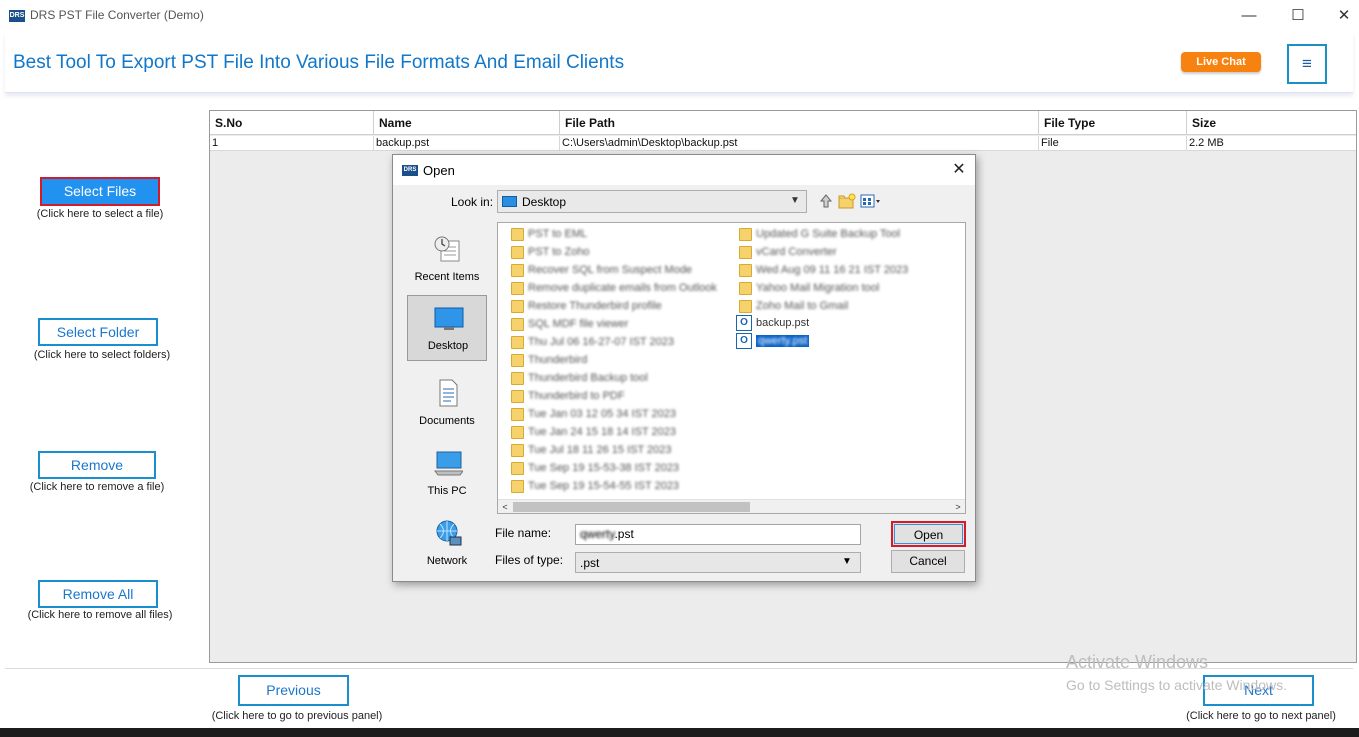  Describe the element at coordinates (1221, 62) in the screenshot. I see `live-chat-button: Live Chat` at that location.